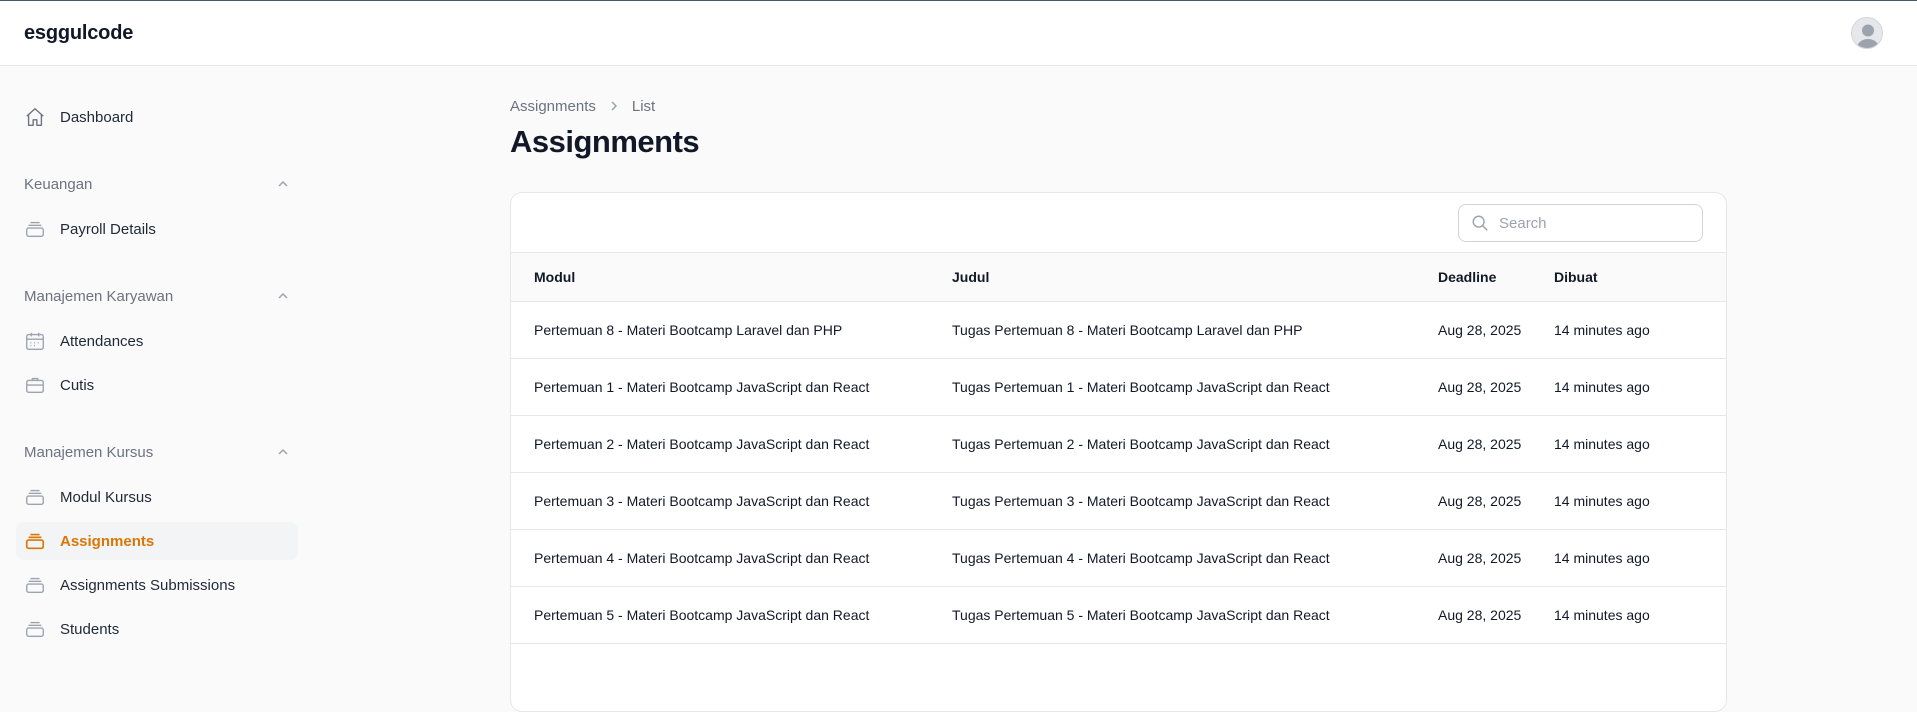 This screenshot has width=1917, height=712. I want to click on sidebar-item-assignments: Assignments, so click(157, 541).